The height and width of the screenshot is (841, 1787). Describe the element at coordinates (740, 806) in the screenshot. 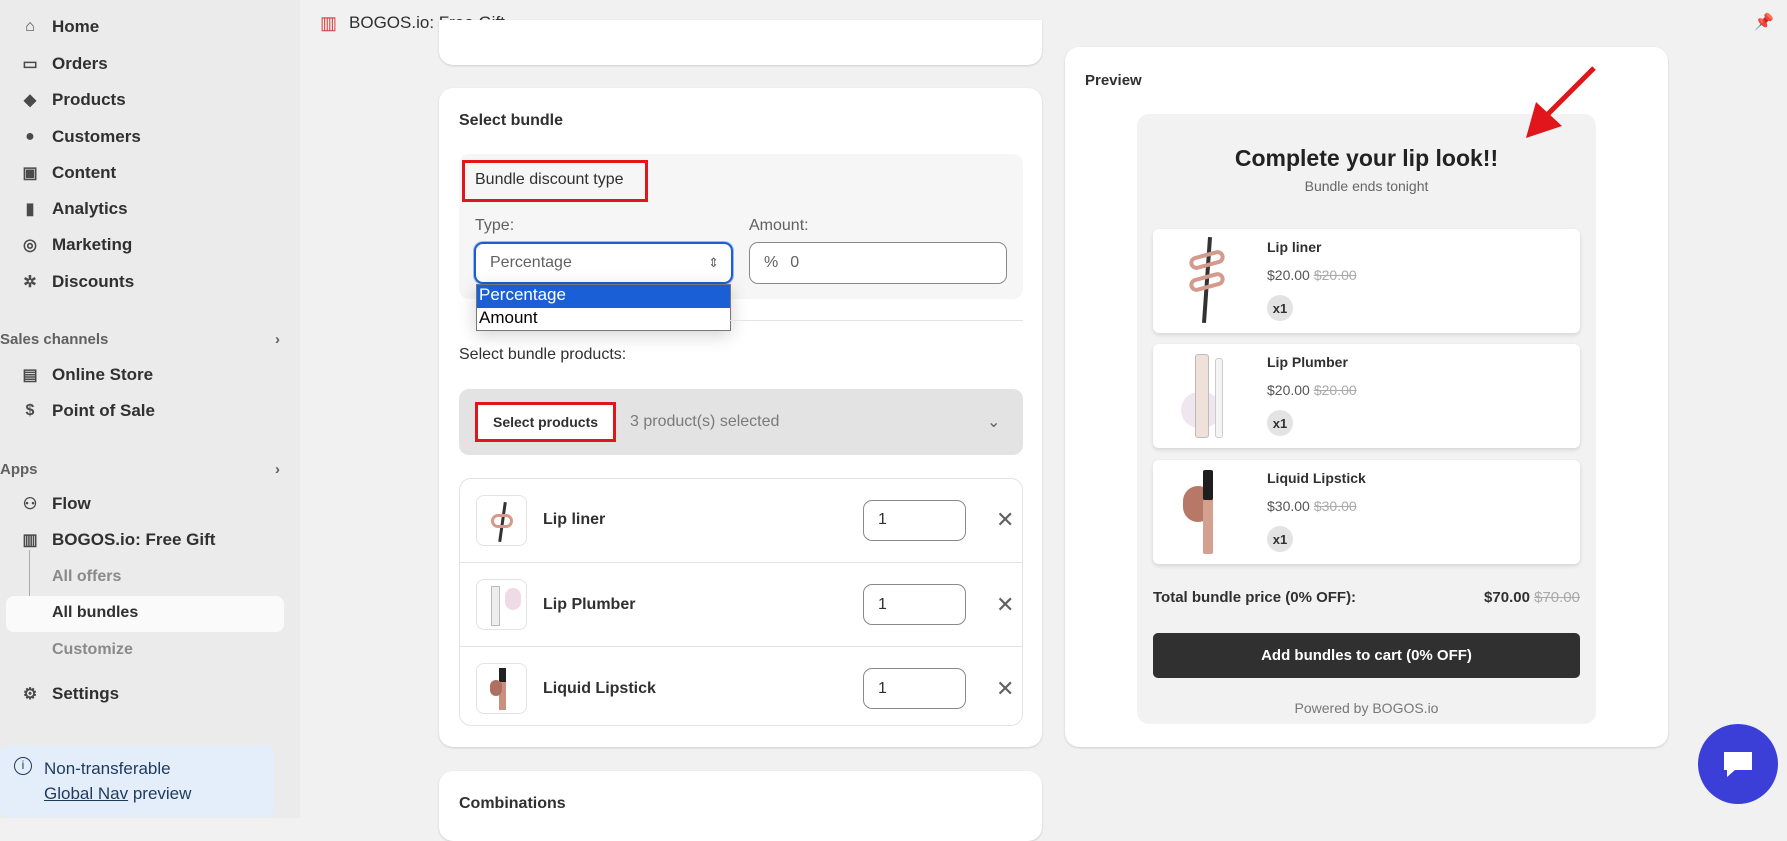

I see `combinations-card: Combinations` at that location.